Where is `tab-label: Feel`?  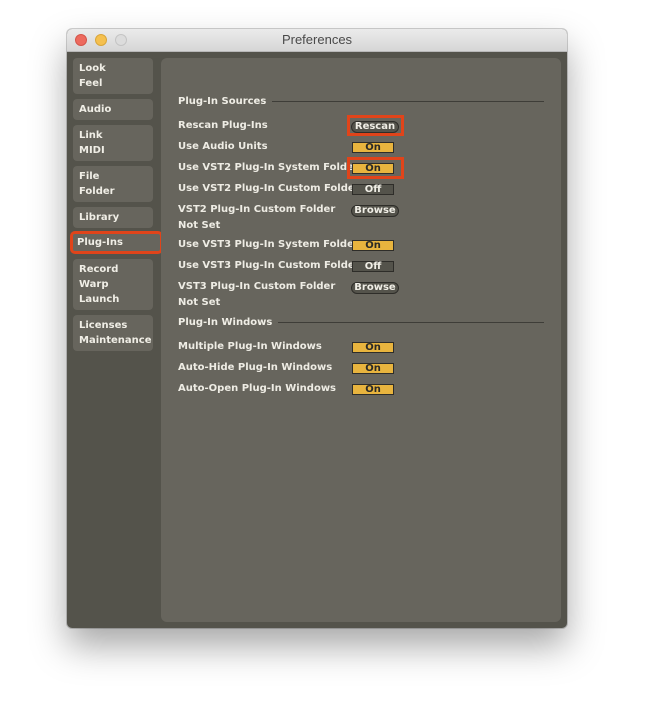 tab-label: Feel is located at coordinates (91, 83).